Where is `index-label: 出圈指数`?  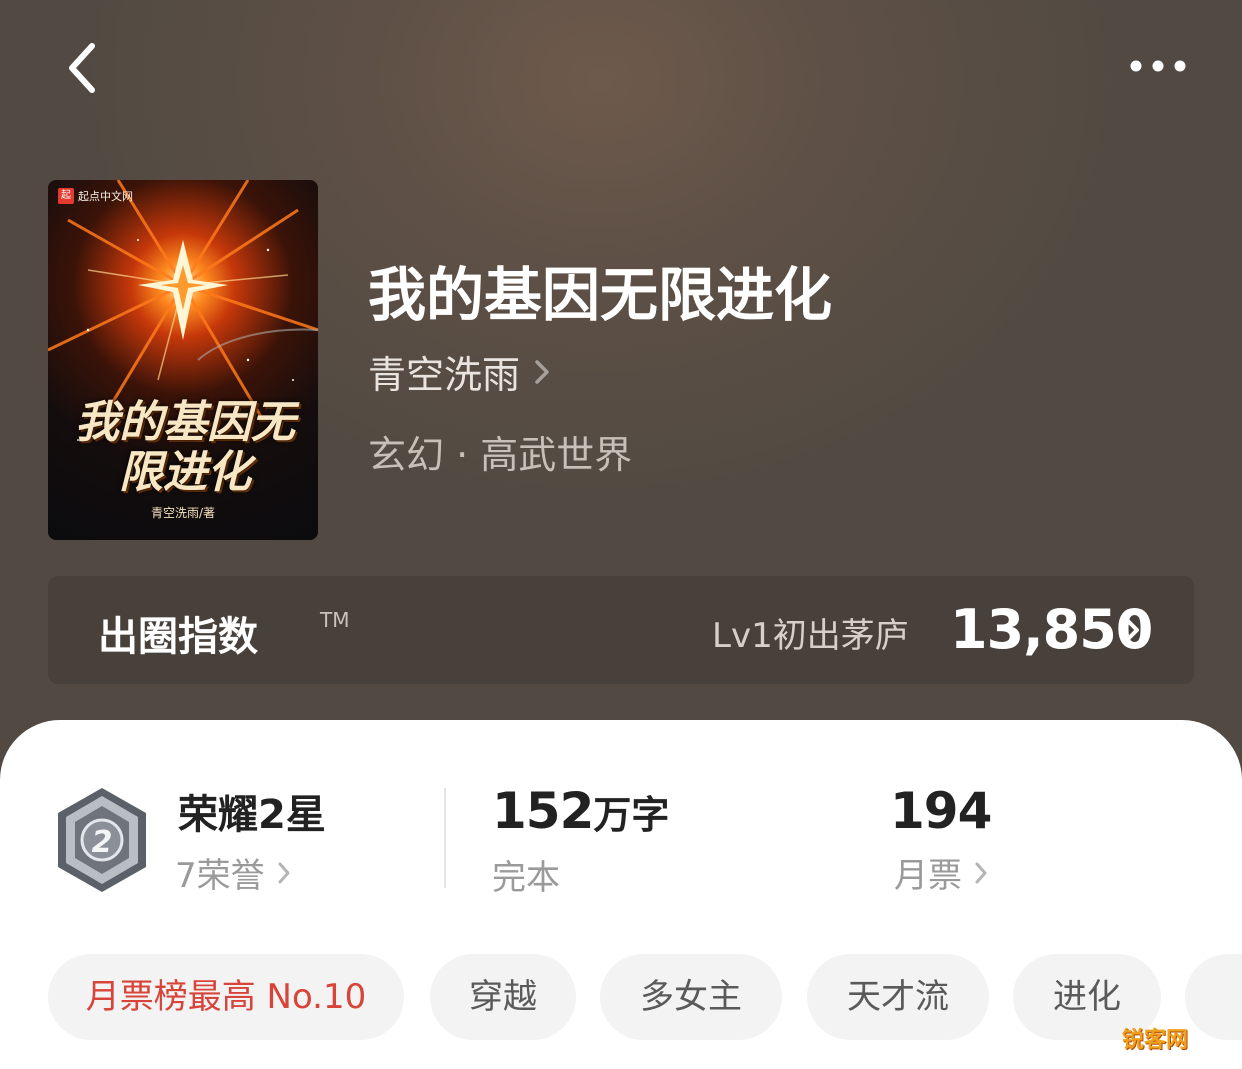 index-label: 出圈指数 is located at coordinates (178, 637).